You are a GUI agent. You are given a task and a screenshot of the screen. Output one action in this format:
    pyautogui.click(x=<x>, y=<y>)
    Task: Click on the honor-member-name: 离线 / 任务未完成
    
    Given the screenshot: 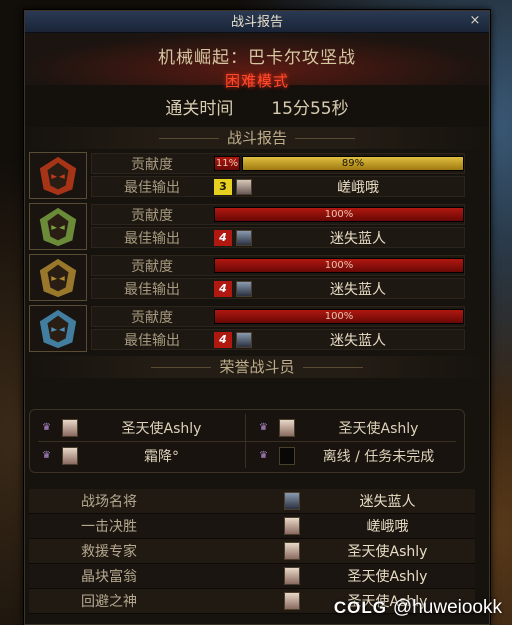 What is the action you would take?
    pyautogui.click(x=378, y=457)
    